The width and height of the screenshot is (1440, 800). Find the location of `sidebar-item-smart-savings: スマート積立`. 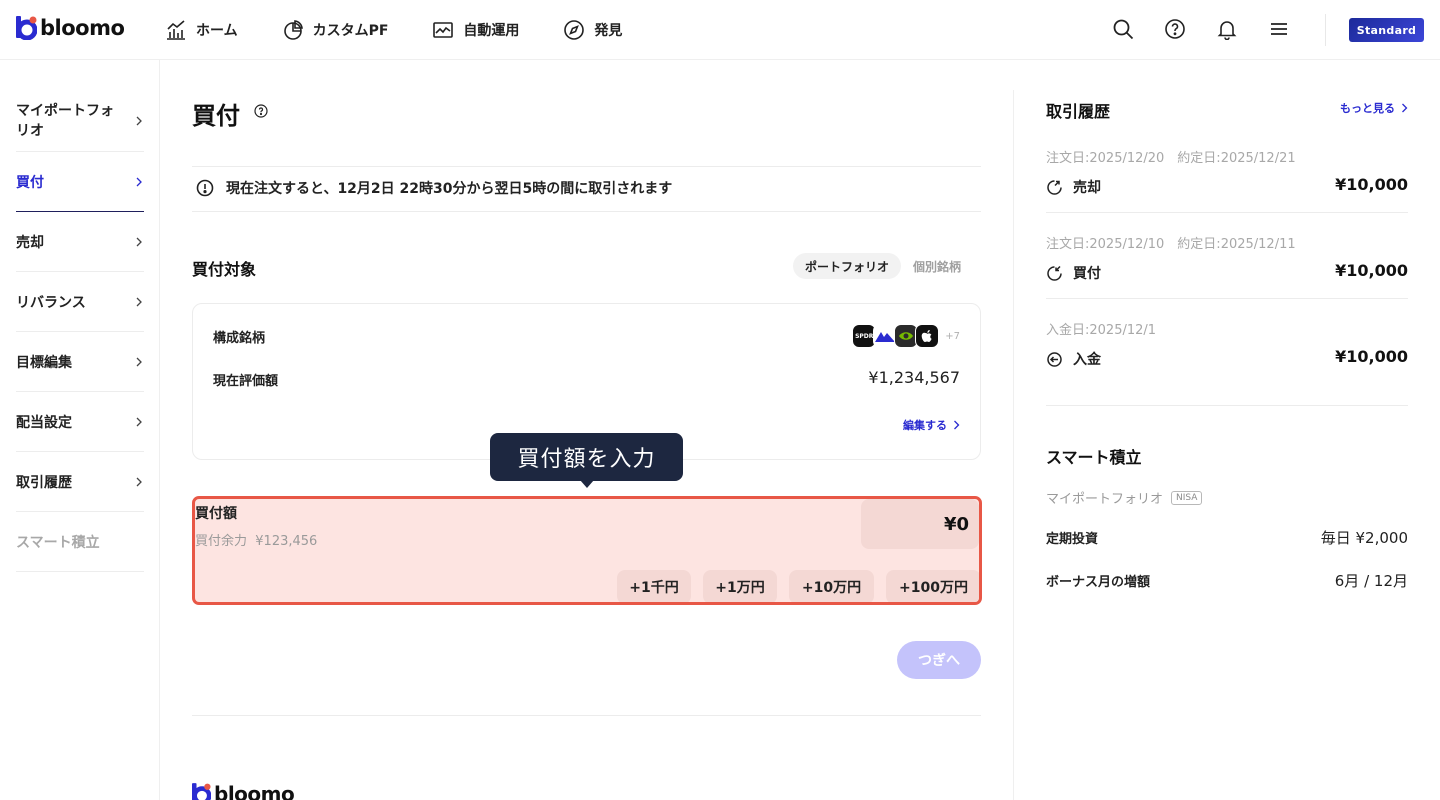

sidebar-item-smart-savings: スマート積立 is located at coordinates (80, 542).